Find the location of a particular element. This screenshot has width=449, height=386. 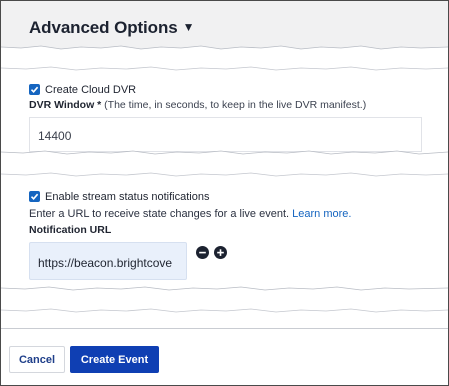

dvr-window-label-text: DVR Window * is located at coordinates (65, 105).